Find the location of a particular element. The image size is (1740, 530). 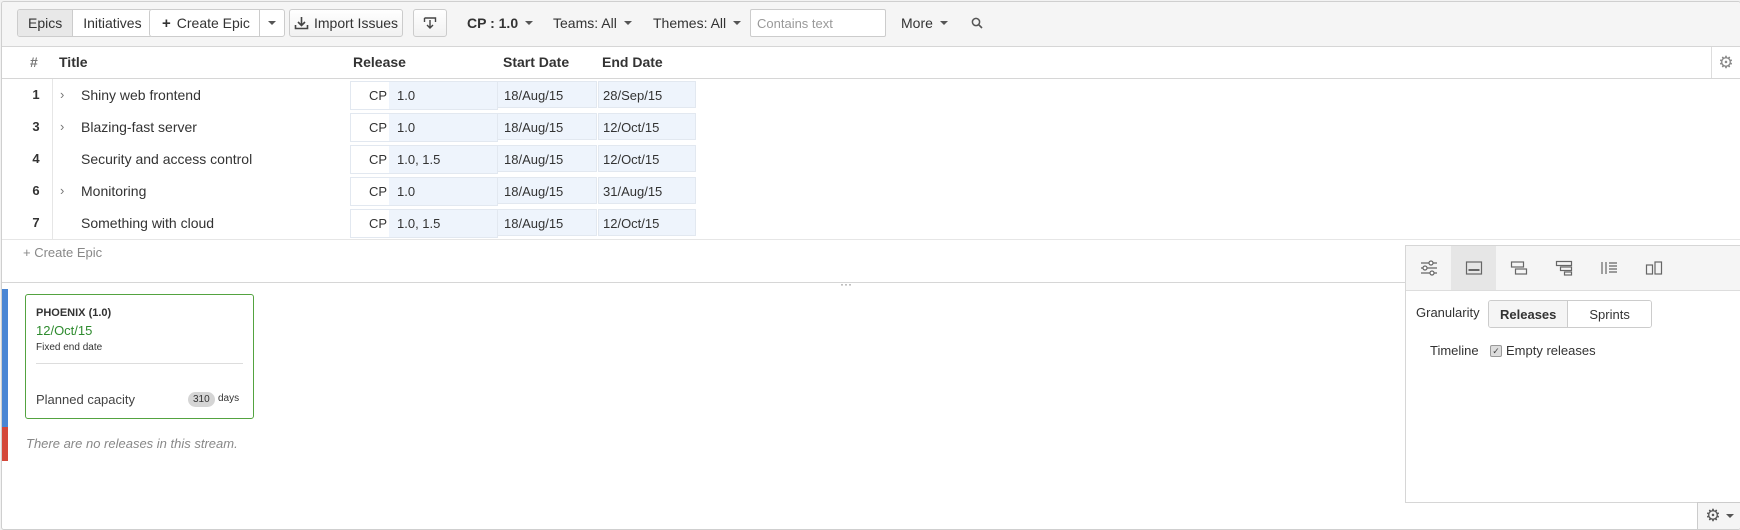

release-date-type: Fixed end date is located at coordinates (69, 347).